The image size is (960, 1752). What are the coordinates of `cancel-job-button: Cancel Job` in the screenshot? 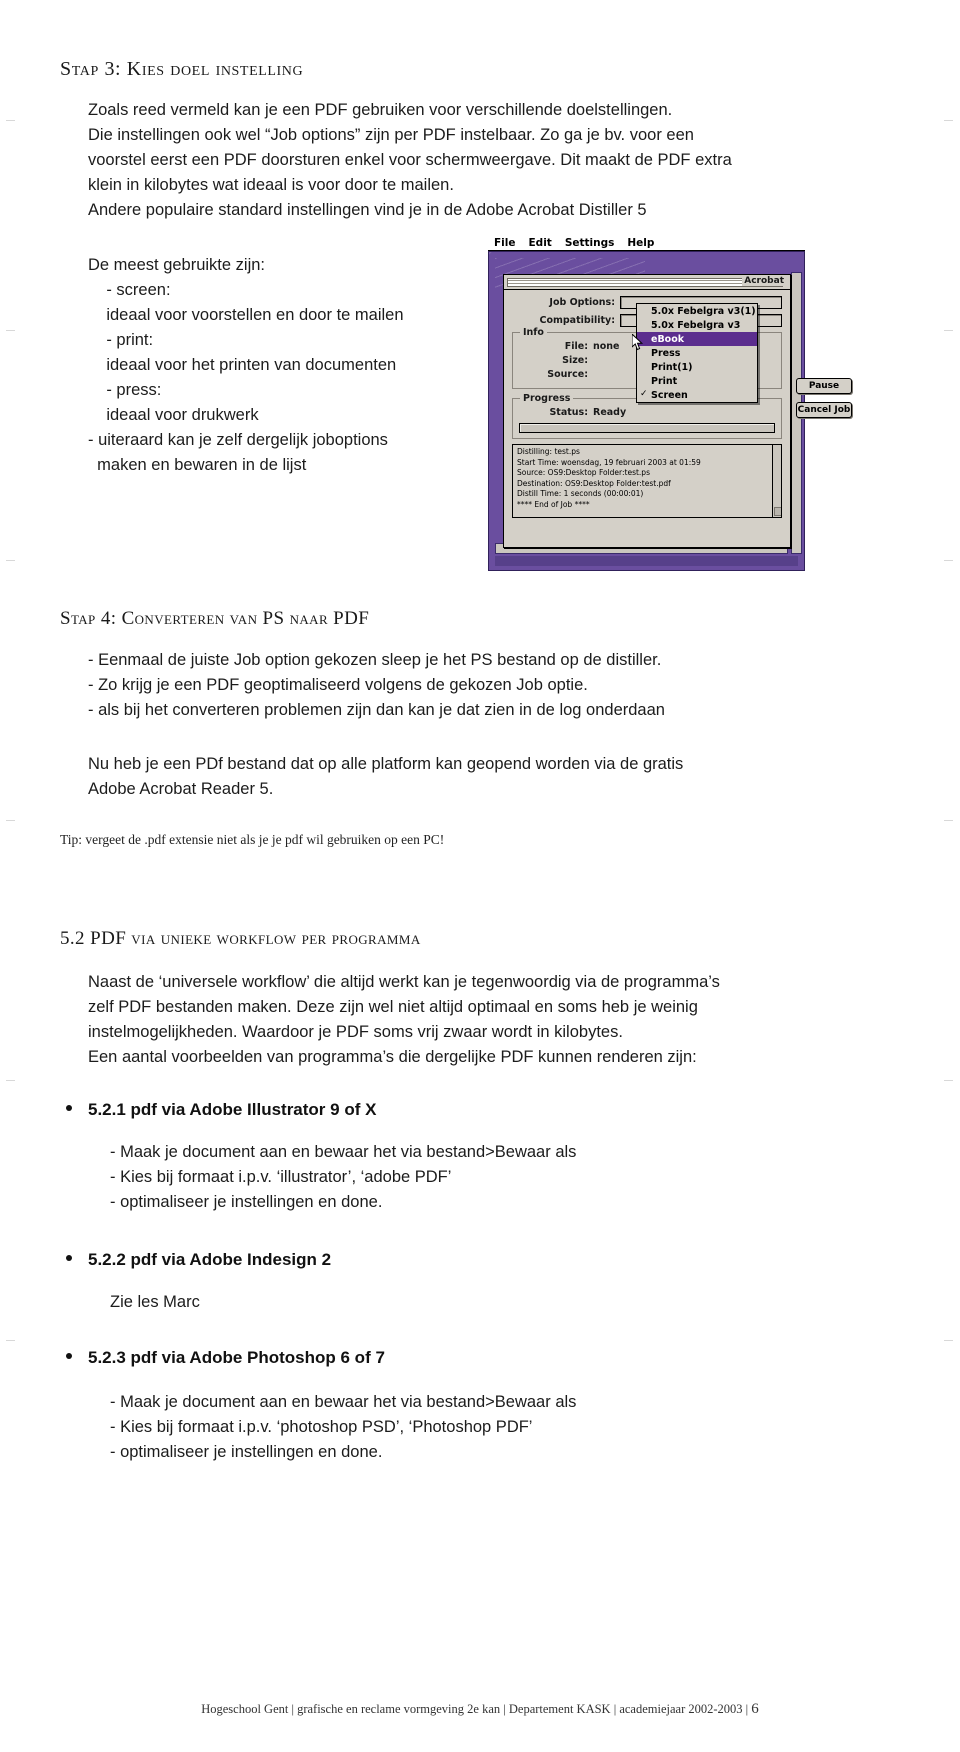 It's located at (824, 410).